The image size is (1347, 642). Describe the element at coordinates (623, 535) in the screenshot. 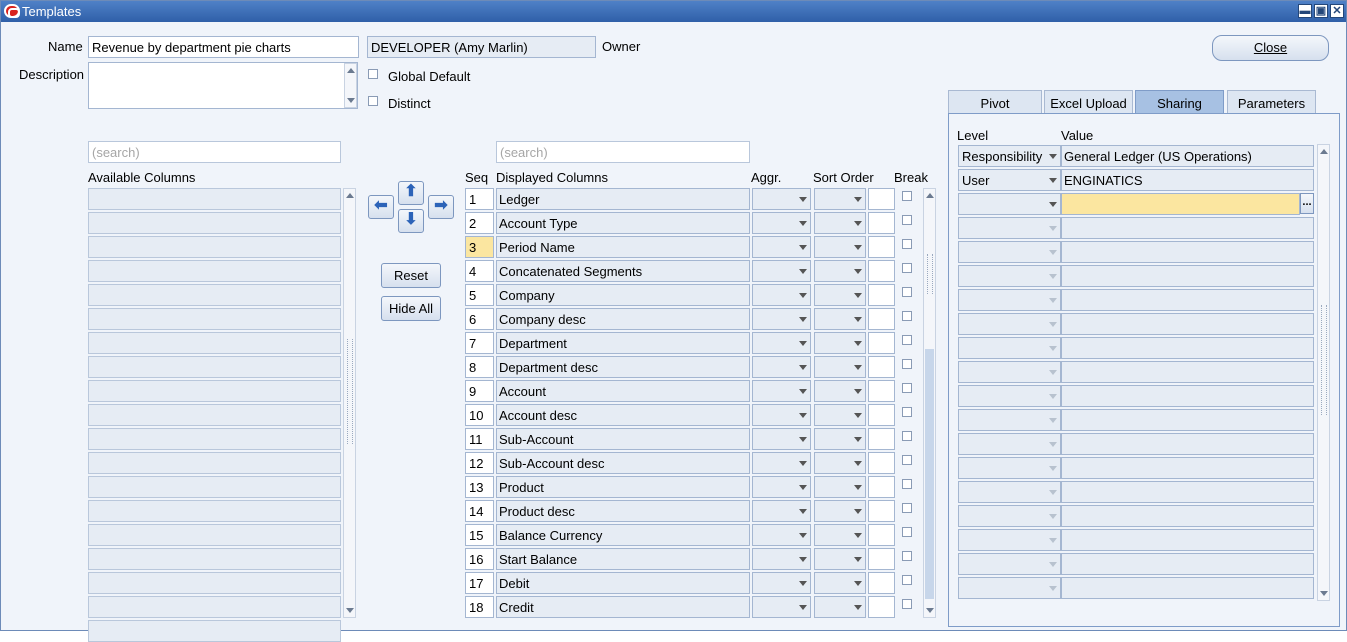

I see `displayed-column-name: Balance Currency` at that location.